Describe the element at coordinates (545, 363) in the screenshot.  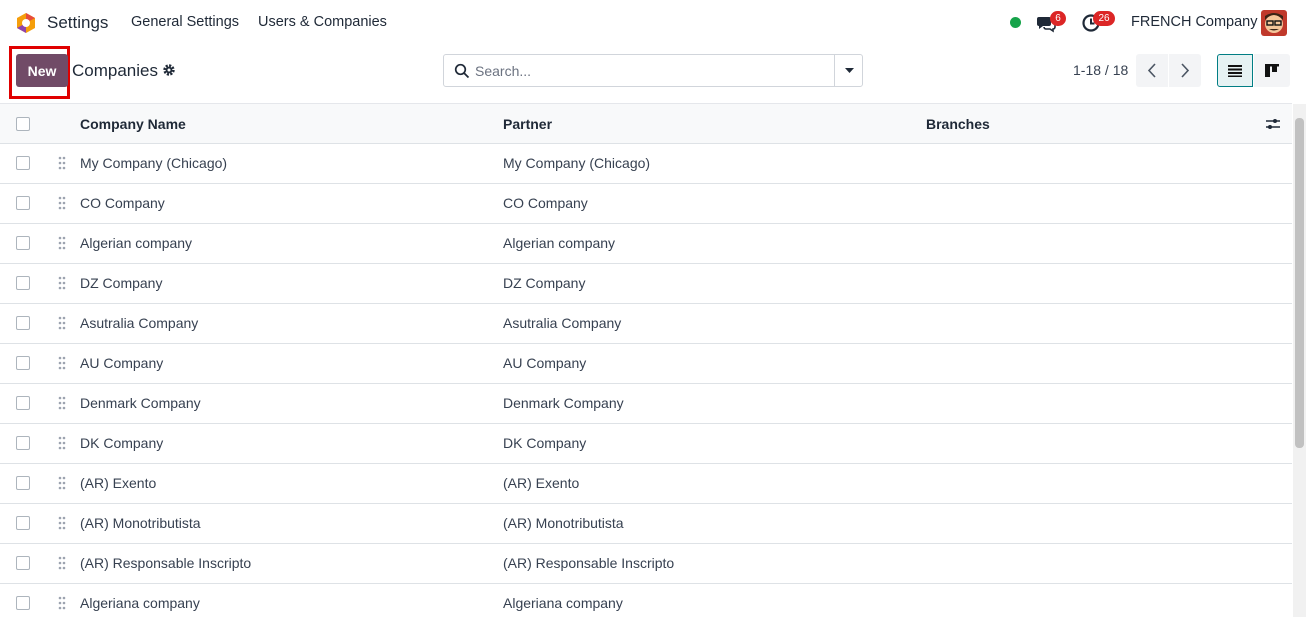
I see `cell-partner: AU Company` at that location.